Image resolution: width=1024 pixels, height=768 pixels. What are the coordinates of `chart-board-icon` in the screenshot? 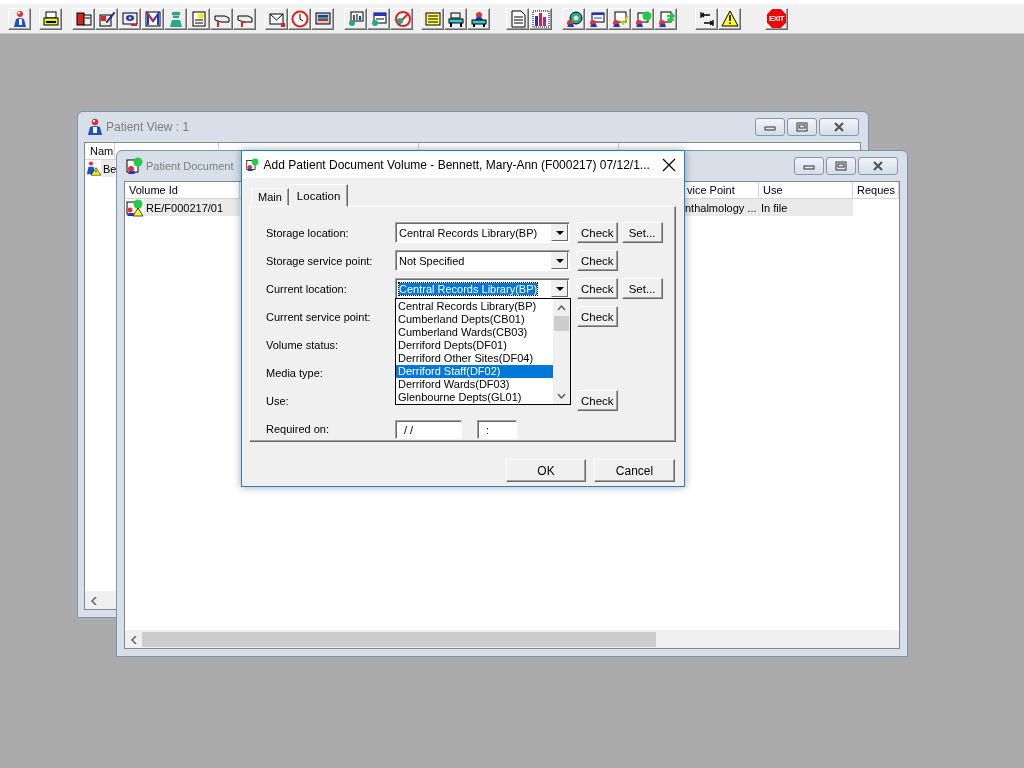 It's located at (355, 18).